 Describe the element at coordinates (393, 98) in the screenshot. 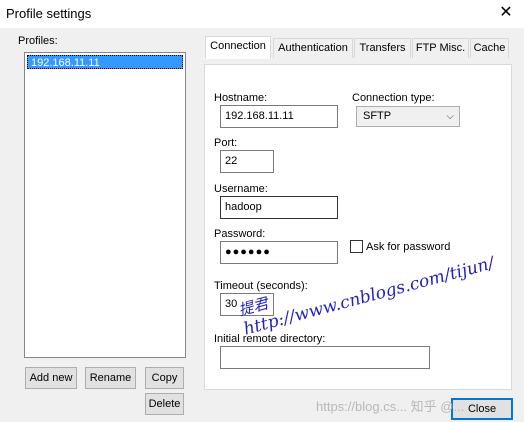

I see `connection-type-label: Connection type:` at that location.